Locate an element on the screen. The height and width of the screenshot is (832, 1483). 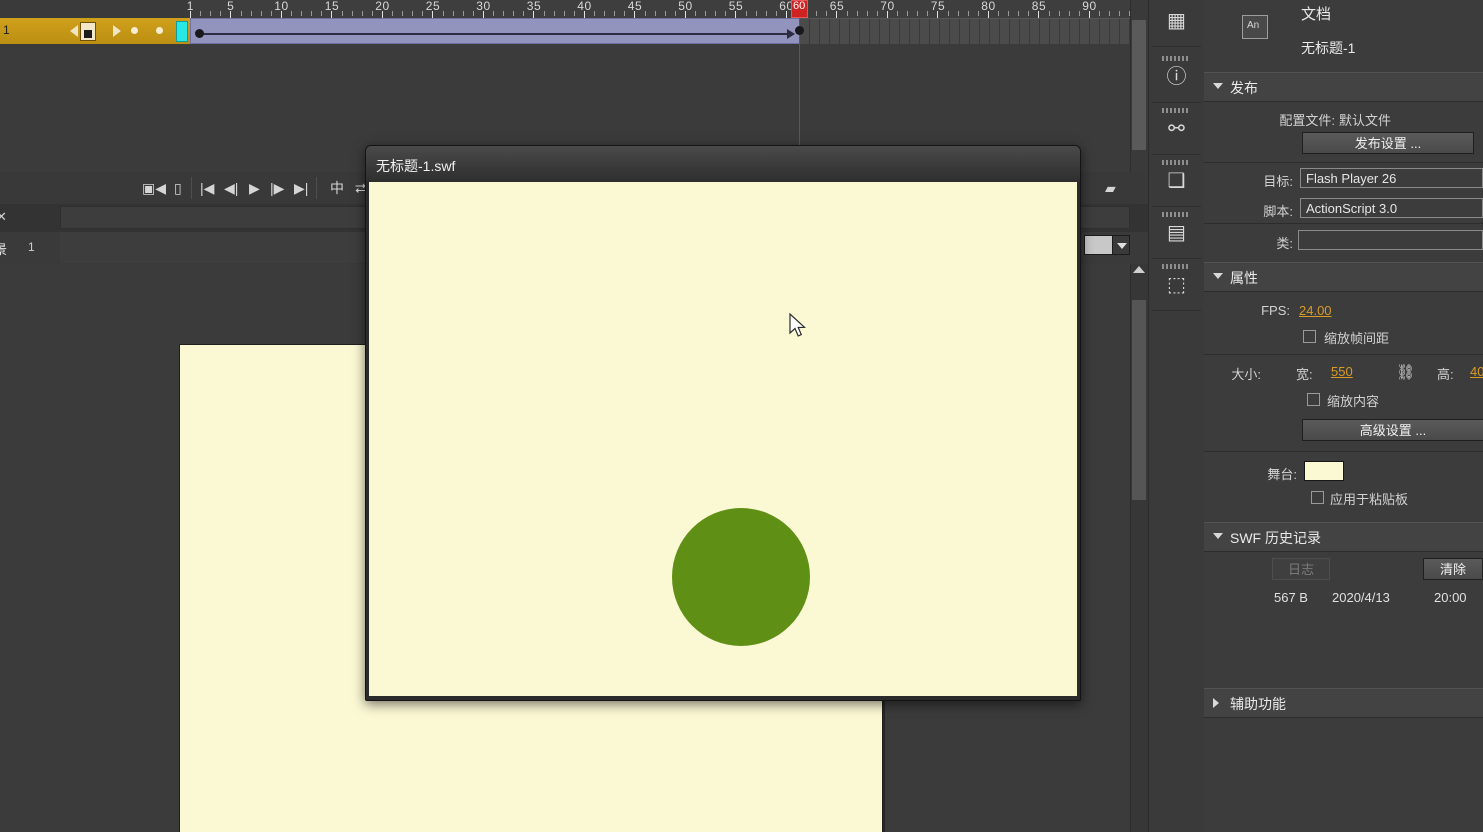
playhead-keyframe-dot is located at coordinates (799, 30).